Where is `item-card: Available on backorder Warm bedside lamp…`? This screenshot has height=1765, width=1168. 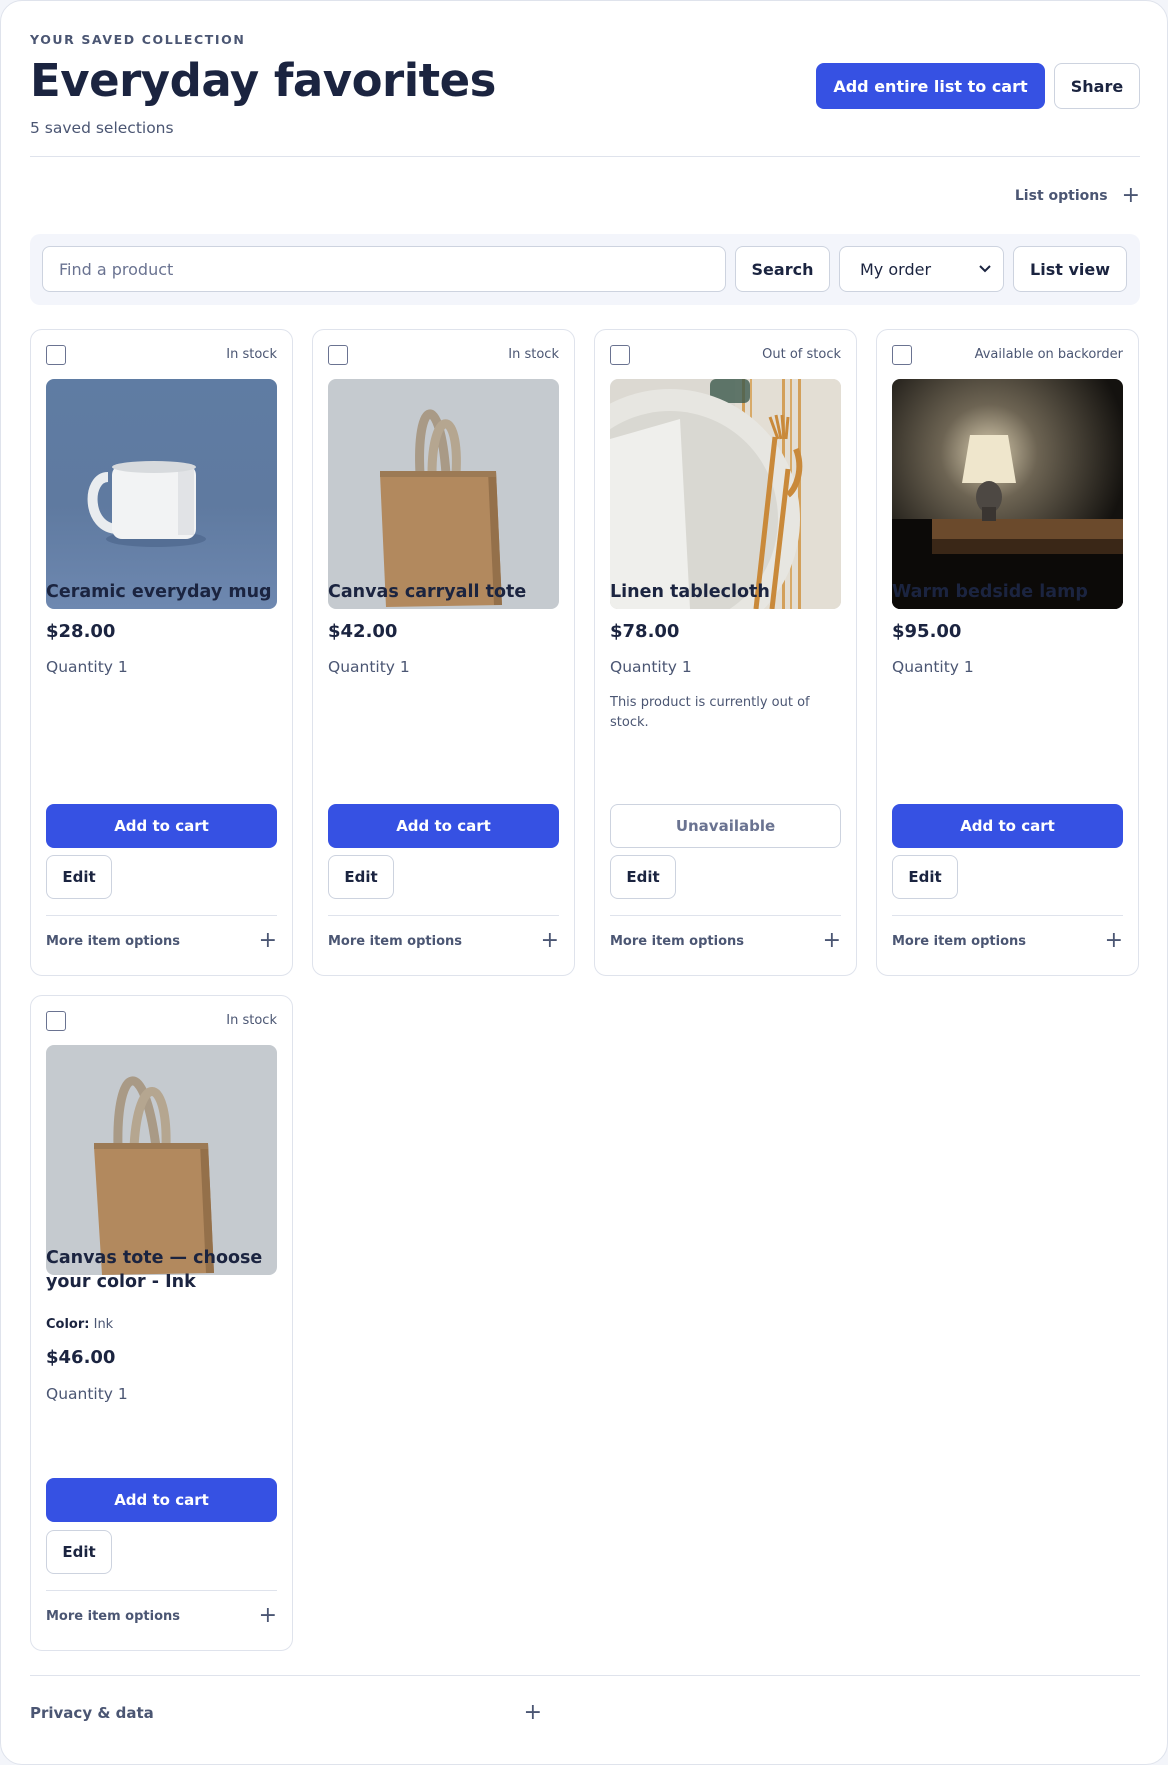 item-card: Available on backorder Warm bedside lamp… is located at coordinates (1007, 652).